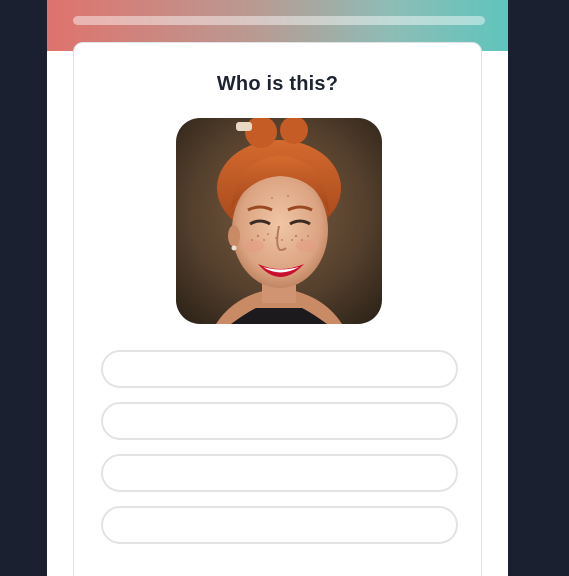 This screenshot has width=569, height=576. Describe the element at coordinates (279, 20) in the screenshot. I see `progress-bar` at that location.